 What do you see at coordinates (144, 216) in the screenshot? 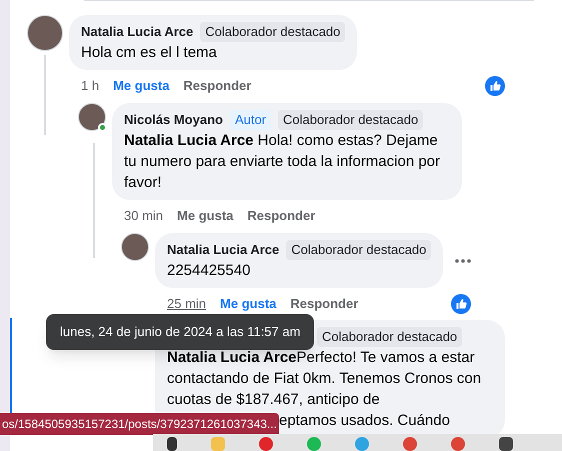
I see `timestamp-link: 30 min` at bounding box center [144, 216].